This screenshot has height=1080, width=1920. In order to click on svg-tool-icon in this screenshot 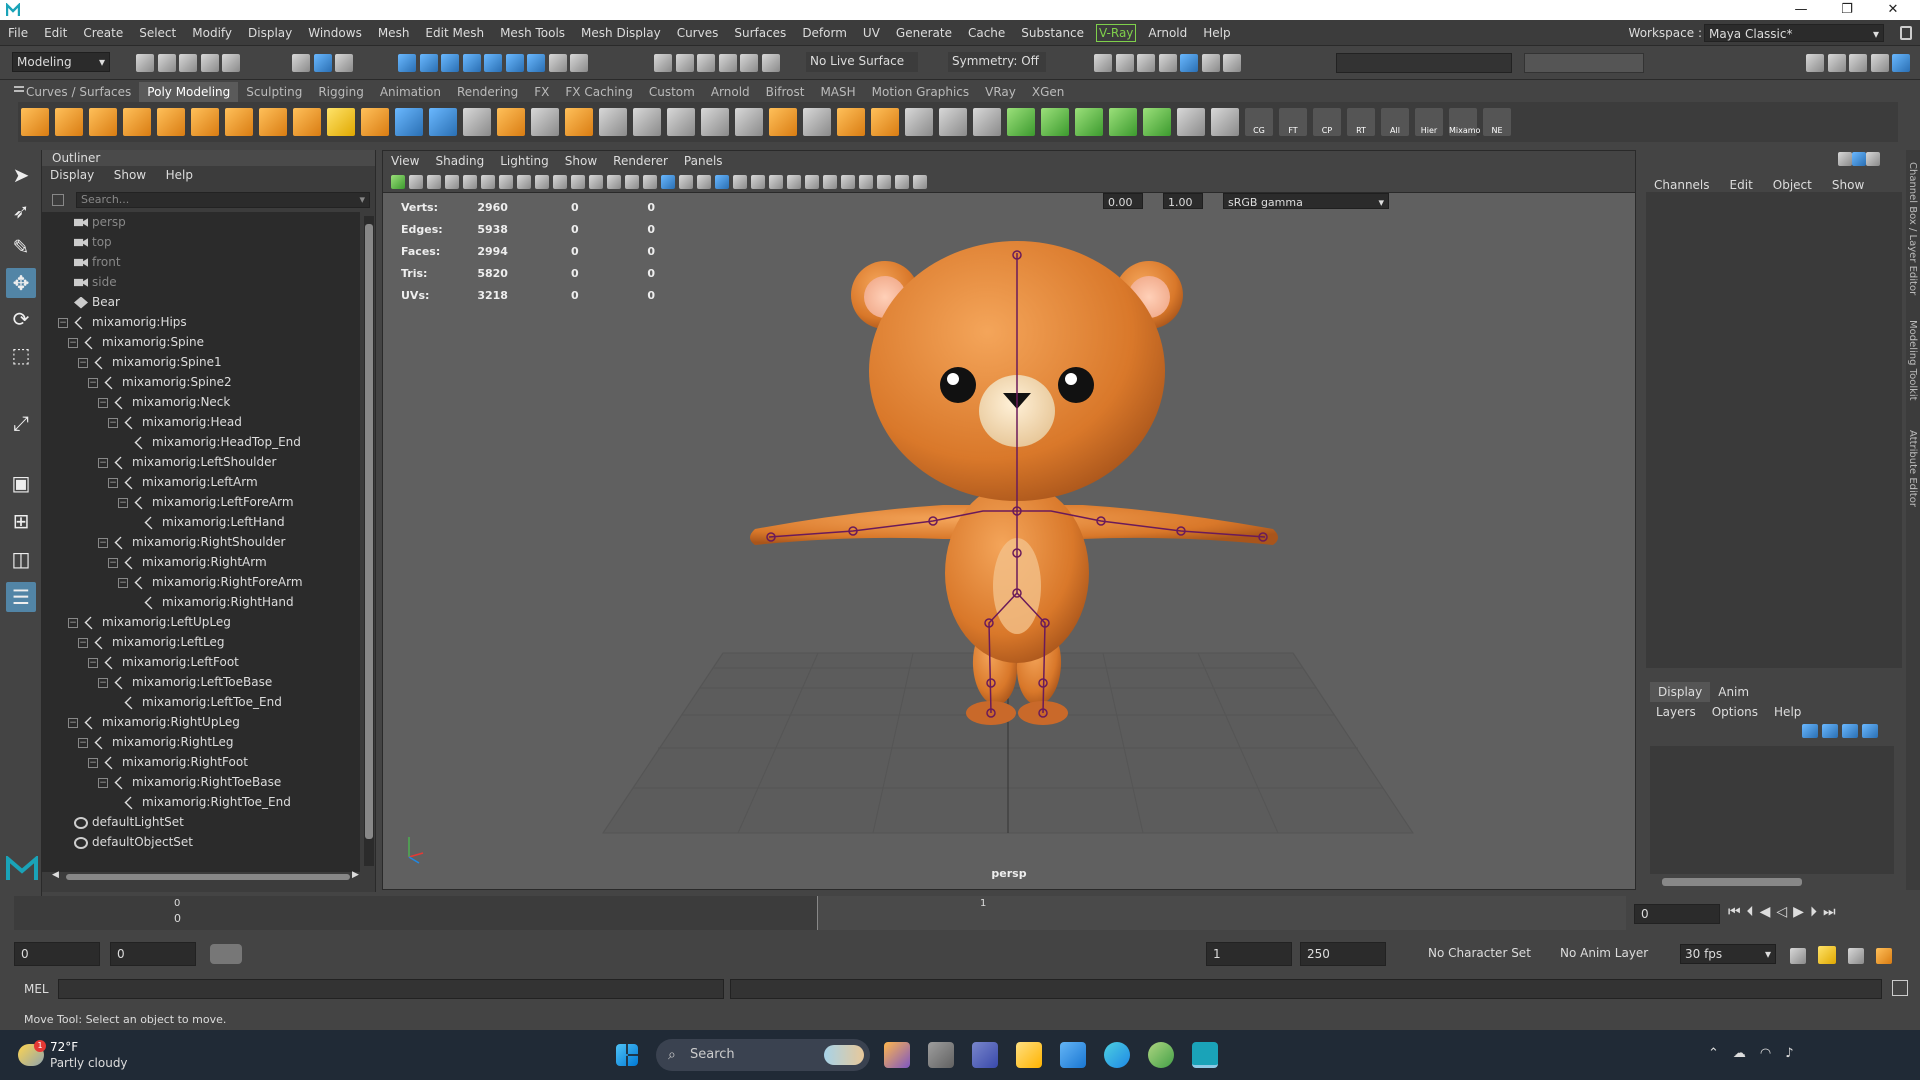, I will do `click(375, 122)`.